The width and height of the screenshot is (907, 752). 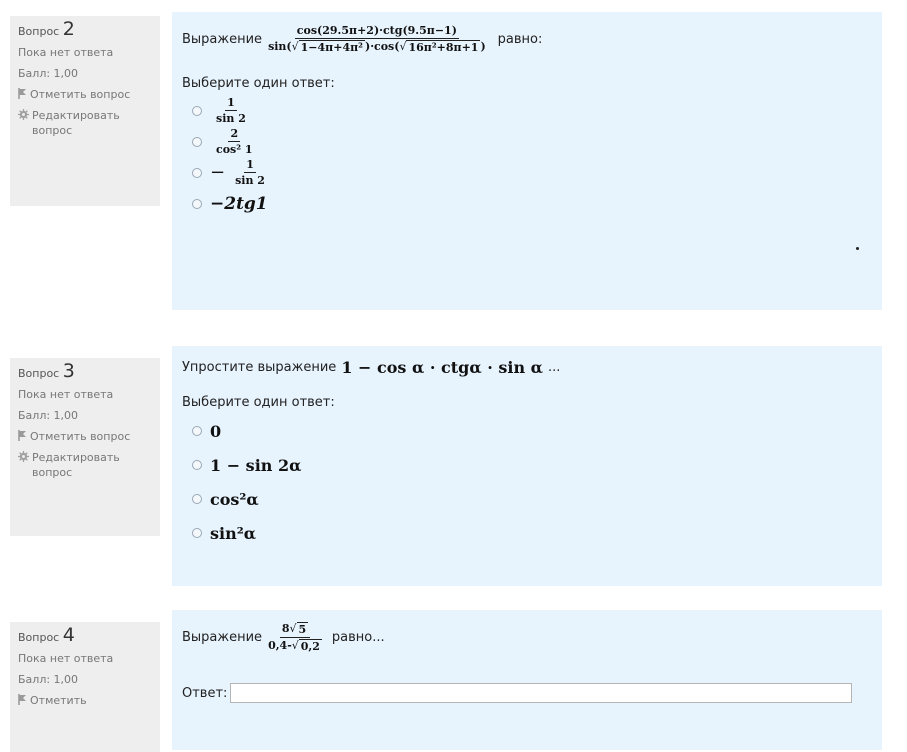 I want to click on expression-fraction: 8 √ 5 0,4- √ 0,2, so click(x=295, y=637).